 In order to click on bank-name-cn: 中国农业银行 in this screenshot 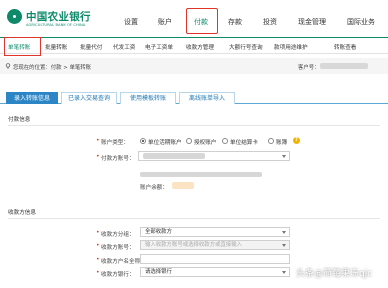, I will do `click(58, 17)`.